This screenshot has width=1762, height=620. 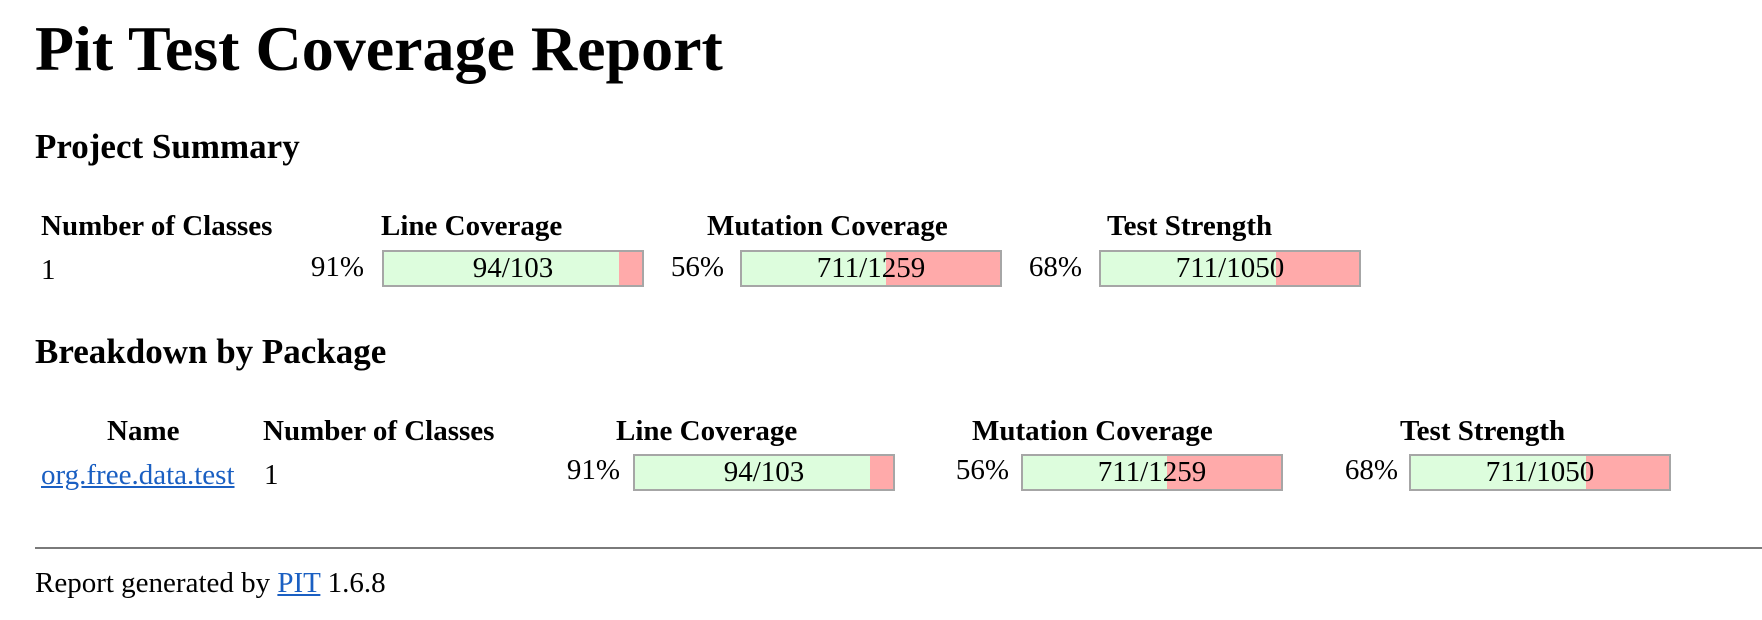 What do you see at coordinates (593, 470) in the screenshot?
I see `package-line-percent: 91%` at bounding box center [593, 470].